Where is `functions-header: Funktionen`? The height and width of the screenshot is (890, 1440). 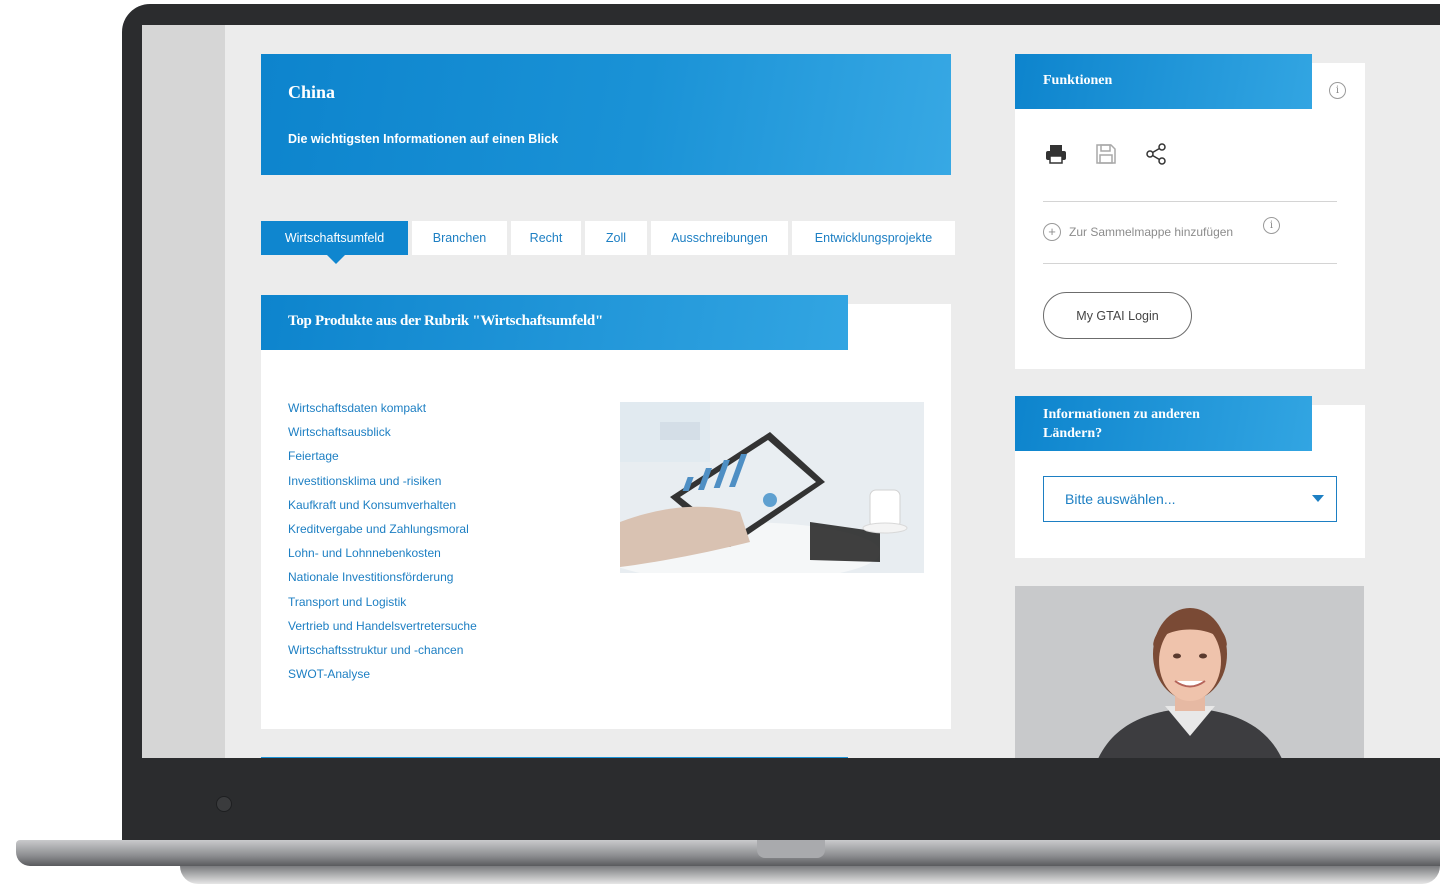
functions-header: Funktionen is located at coordinates (1163, 81).